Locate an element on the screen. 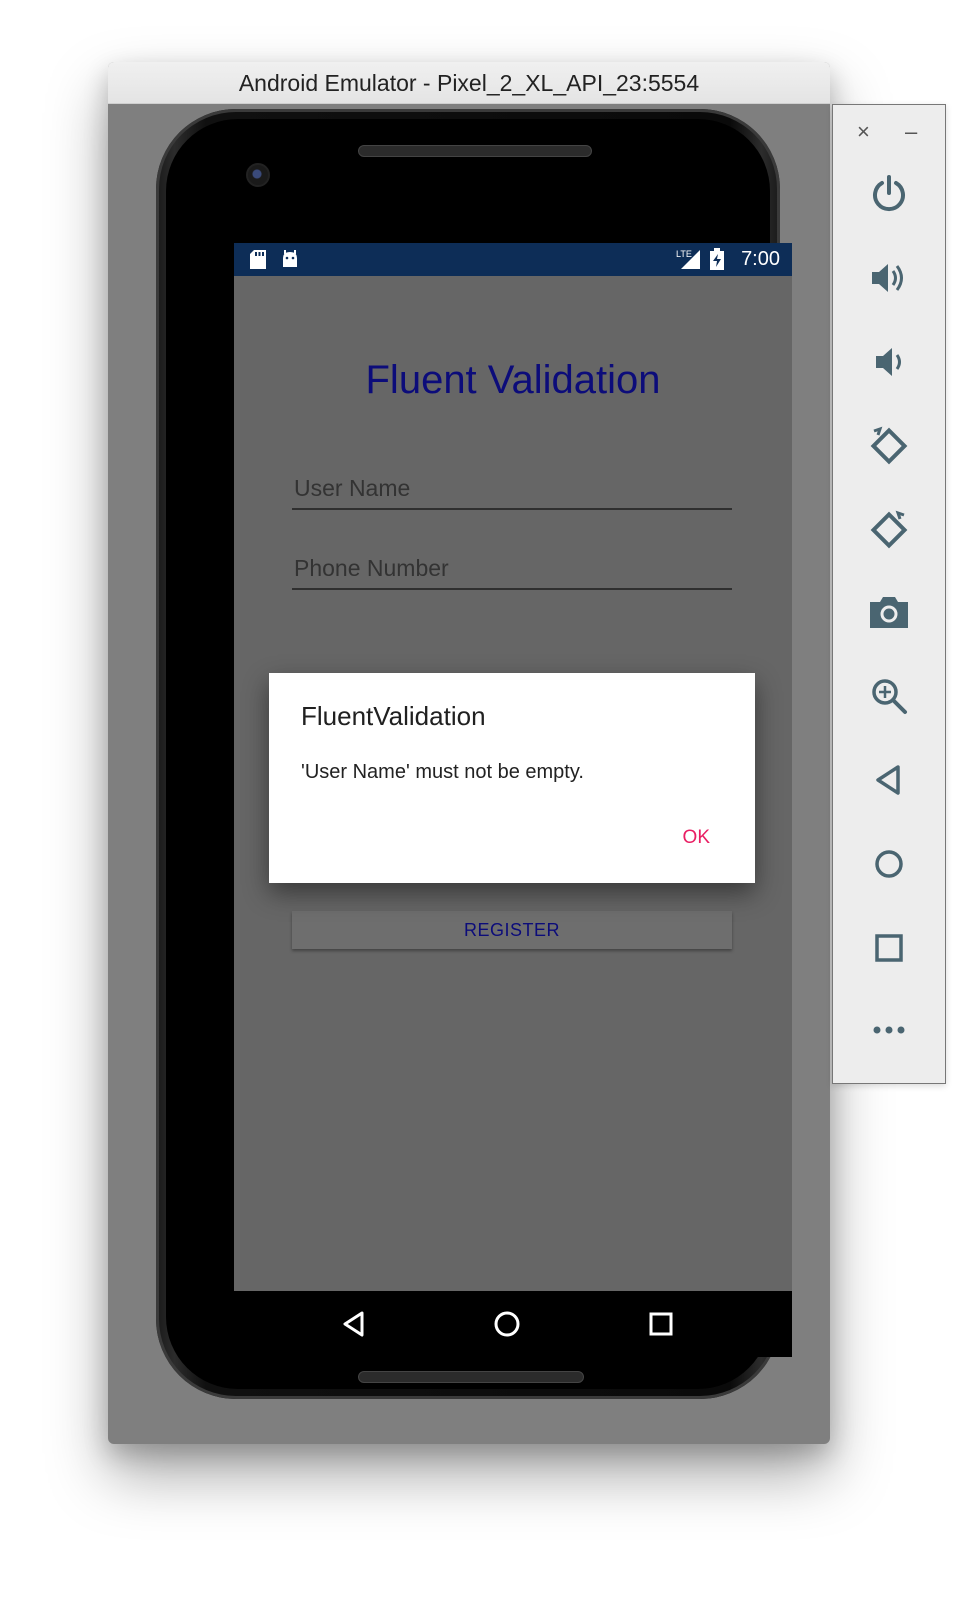  svg-text: LTE is located at coordinates (684, 254).